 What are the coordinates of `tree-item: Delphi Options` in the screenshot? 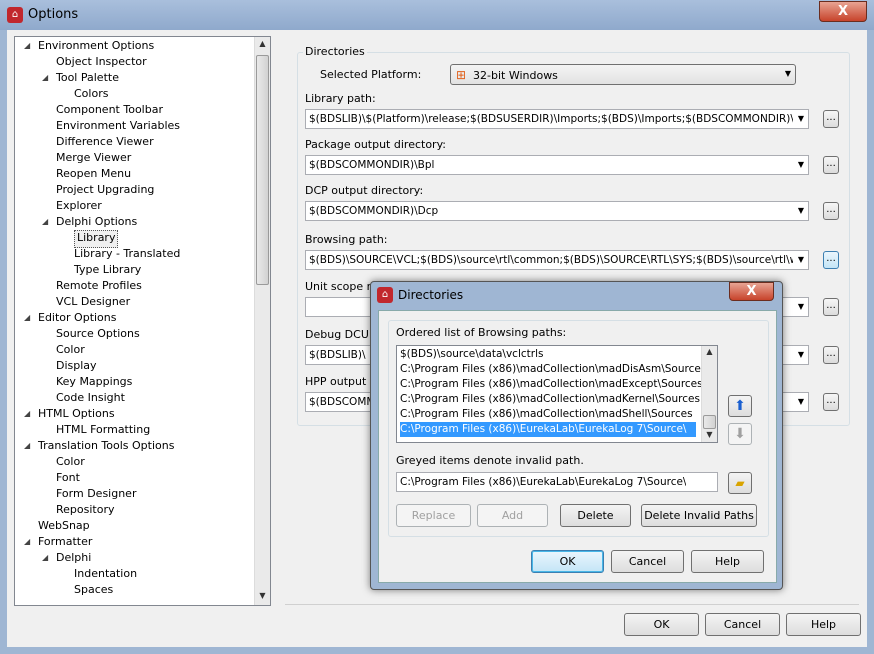 It's located at (96, 222).